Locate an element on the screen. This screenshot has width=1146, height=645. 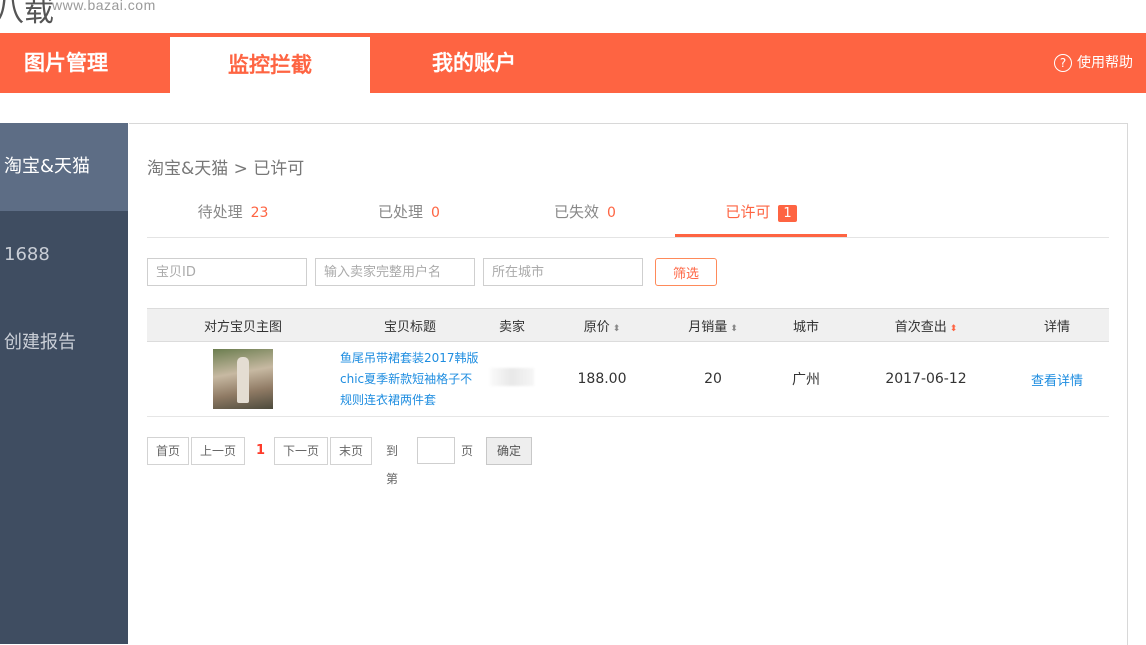
col-first-found: 首次查出 ⬍ is located at coordinates (926, 325).